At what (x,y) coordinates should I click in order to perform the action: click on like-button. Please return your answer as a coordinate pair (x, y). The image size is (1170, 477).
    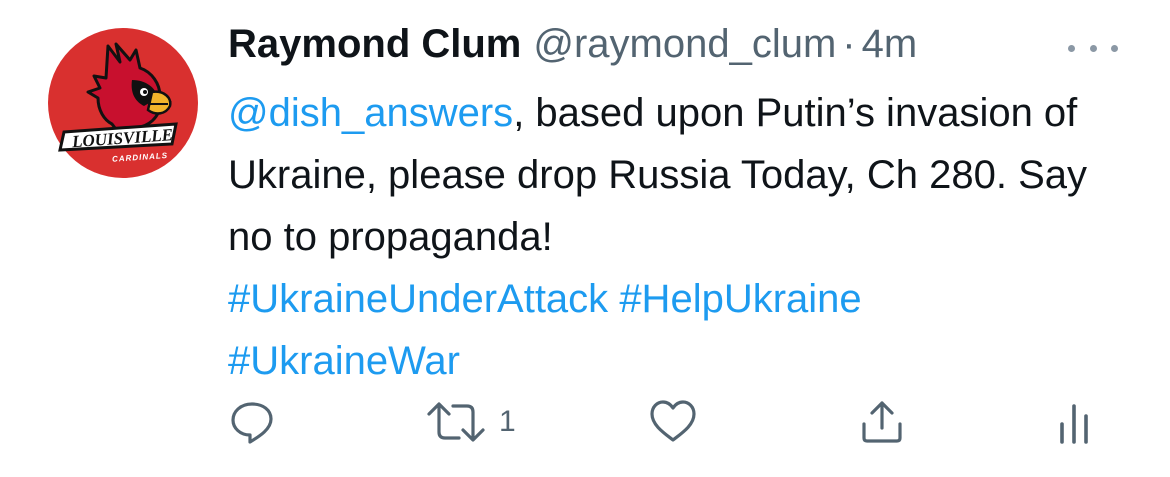
    Looking at the image, I should click on (673, 422).